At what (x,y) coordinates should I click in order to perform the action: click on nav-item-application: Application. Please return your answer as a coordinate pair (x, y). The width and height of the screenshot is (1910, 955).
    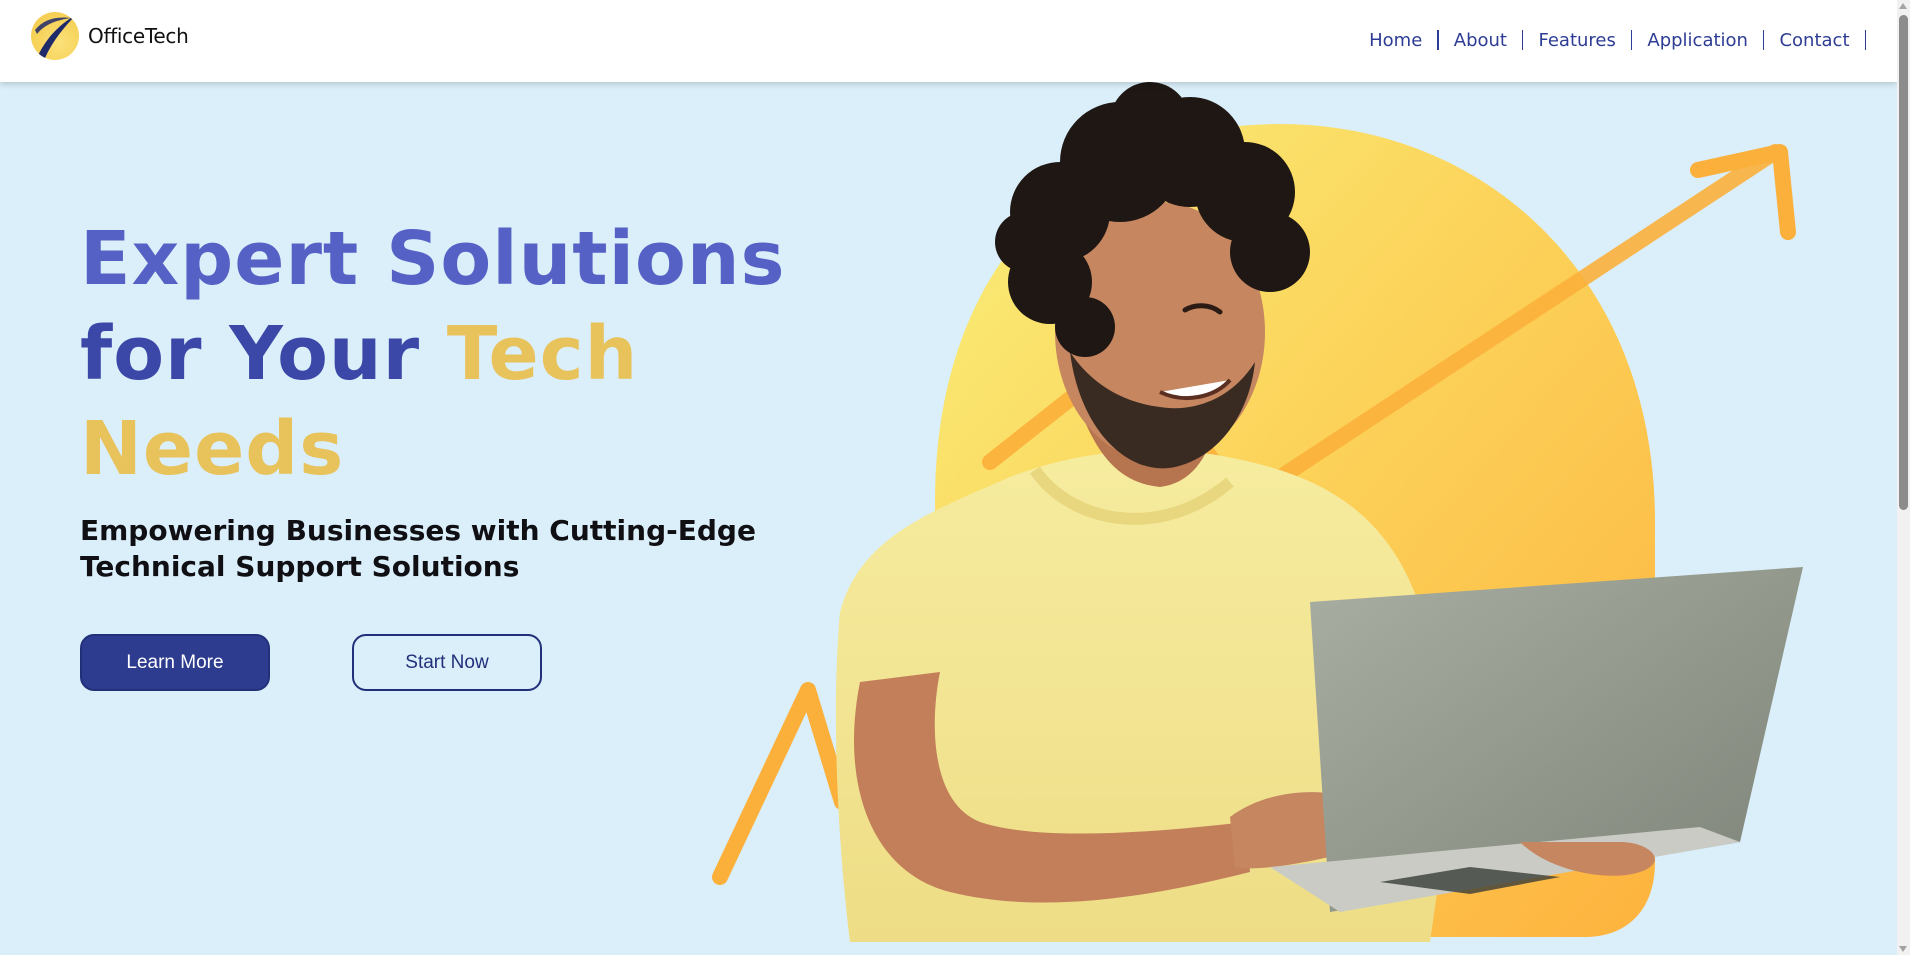
    Looking at the image, I should click on (1698, 40).